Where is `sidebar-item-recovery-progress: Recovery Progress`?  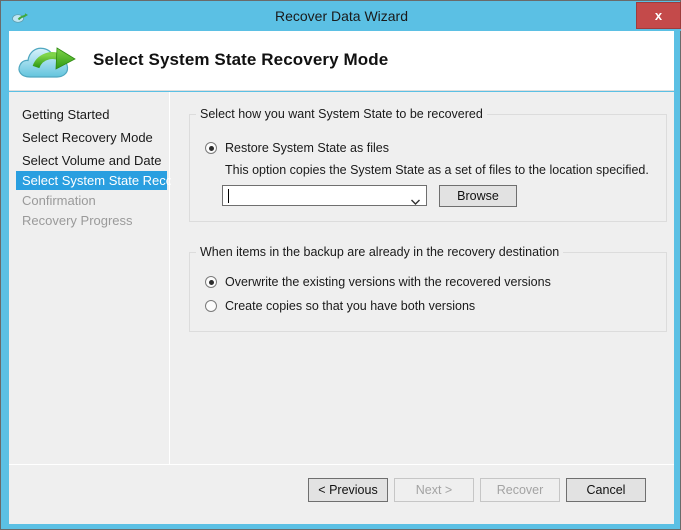
sidebar-item-recovery-progress: Recovery Progress is located at coordinates (77, 220).